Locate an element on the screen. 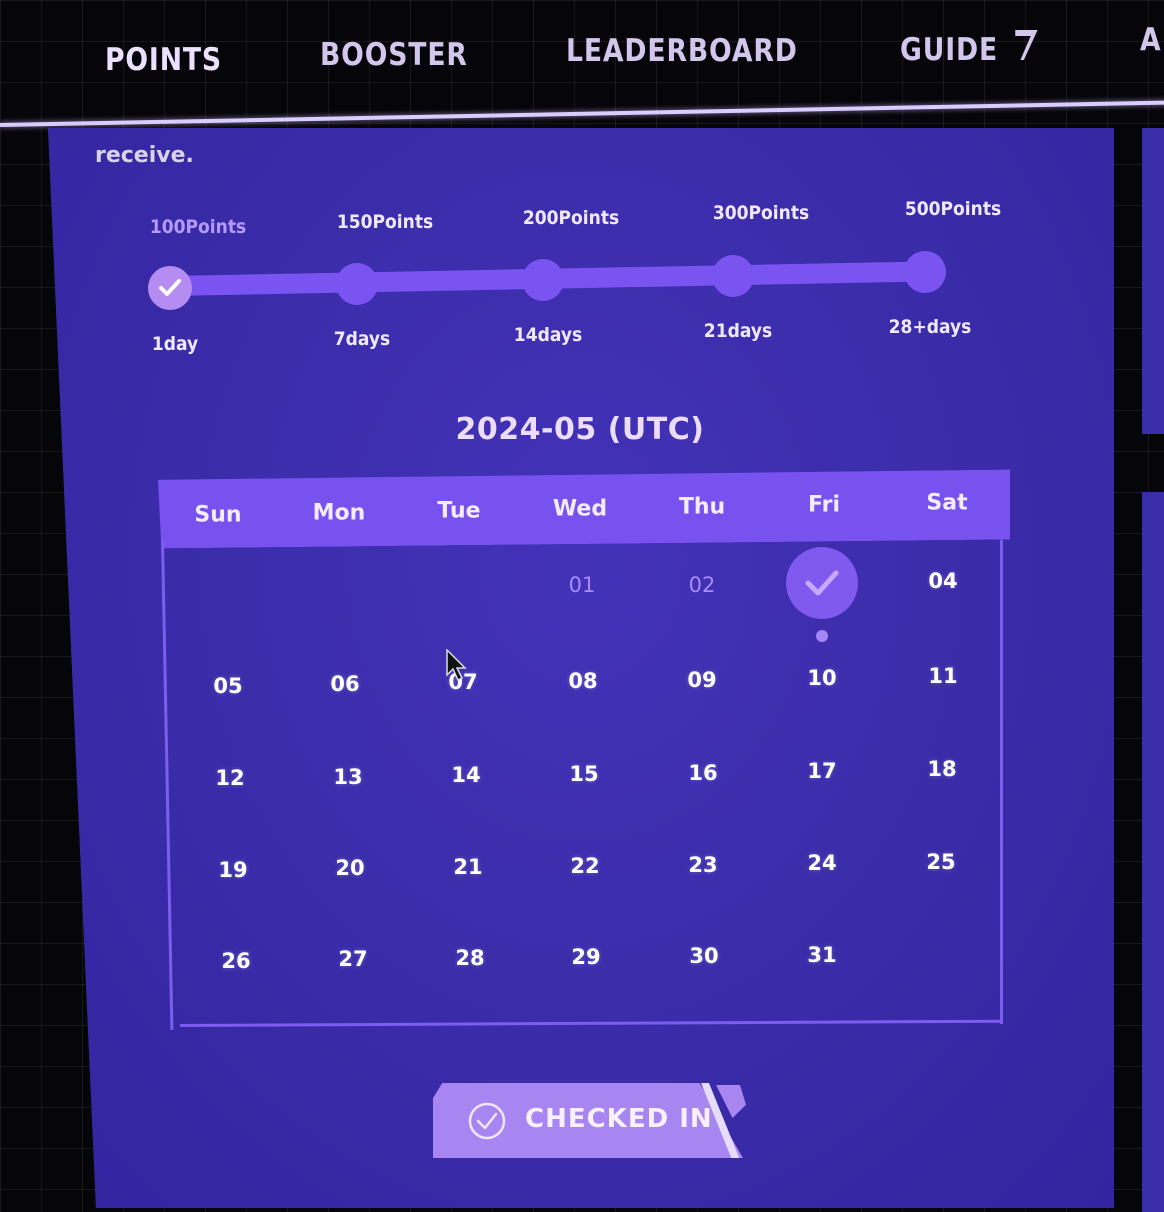  calendar-day: 20 is located at coordinates (349, 868).